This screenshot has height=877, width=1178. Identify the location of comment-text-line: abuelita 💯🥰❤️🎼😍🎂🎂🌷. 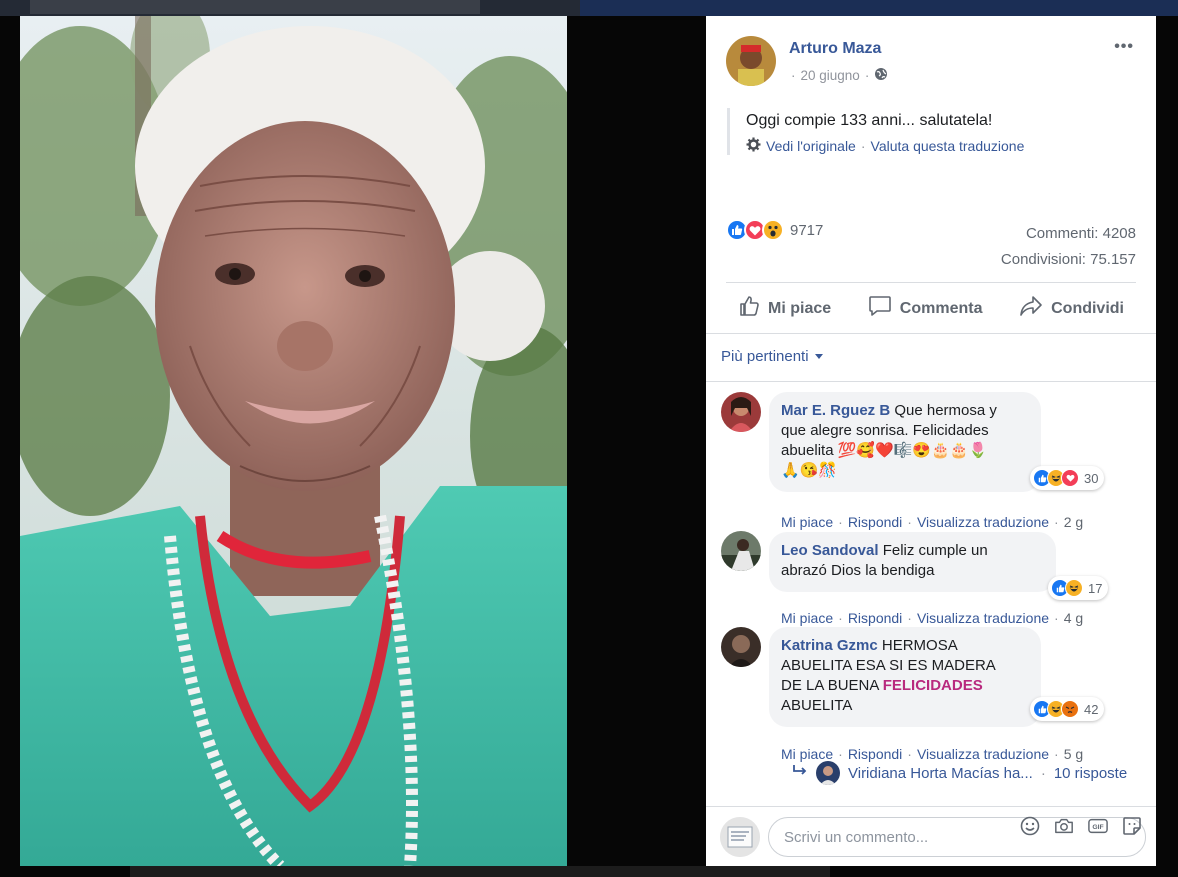
(884, 450).